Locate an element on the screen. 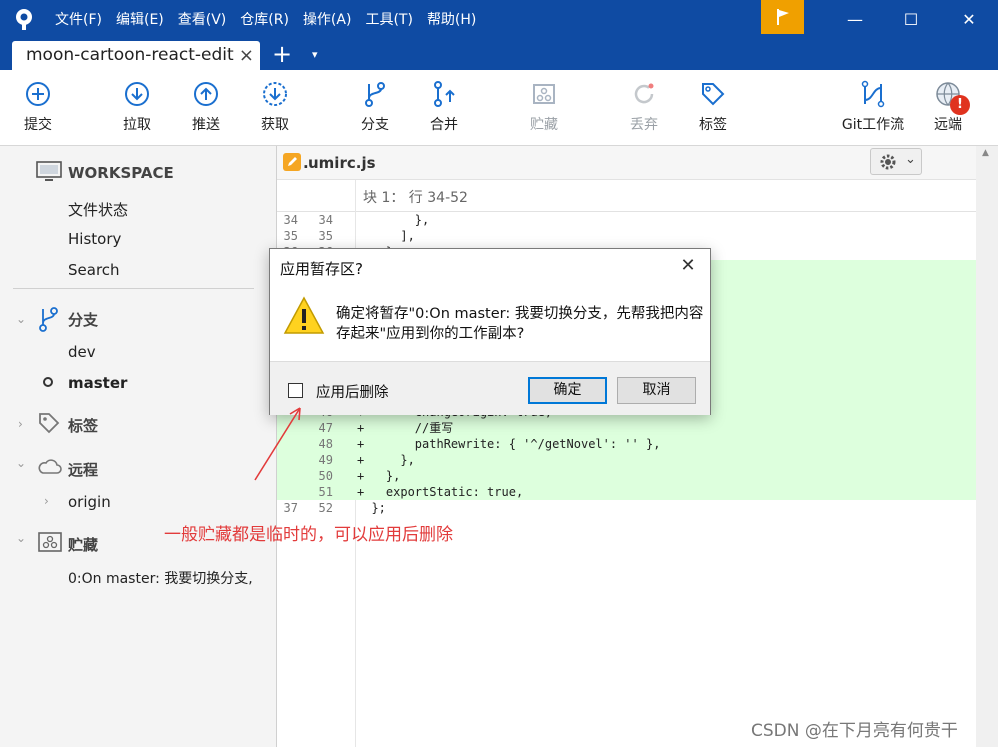 This screenshot has width=998, height=747. sidebar-item-branch-dev: dev is located at coordinates (82, 352).